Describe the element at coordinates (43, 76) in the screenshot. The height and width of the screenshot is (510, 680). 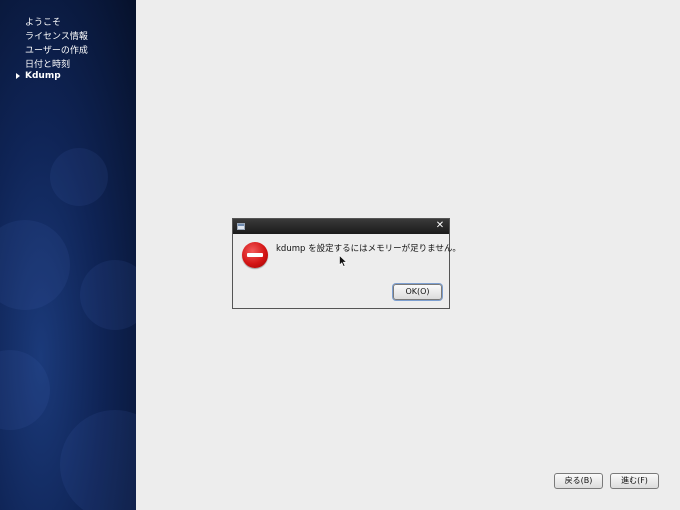
I see `sidebar-item-kdump: Kdump` at that location.